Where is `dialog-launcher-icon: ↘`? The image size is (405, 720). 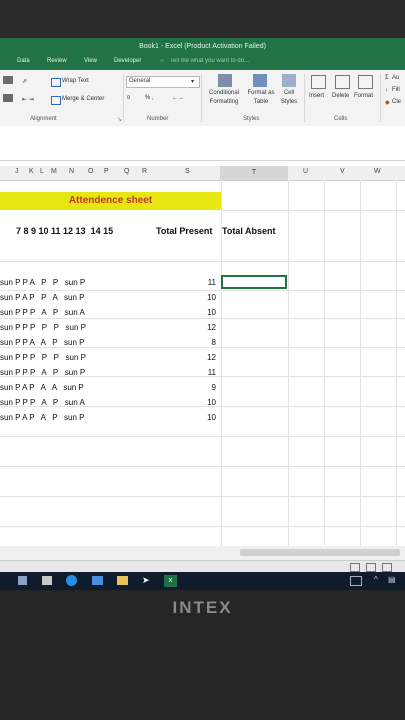 dialog-launcher-icon: ↘ is located at coordinates (119, 119).